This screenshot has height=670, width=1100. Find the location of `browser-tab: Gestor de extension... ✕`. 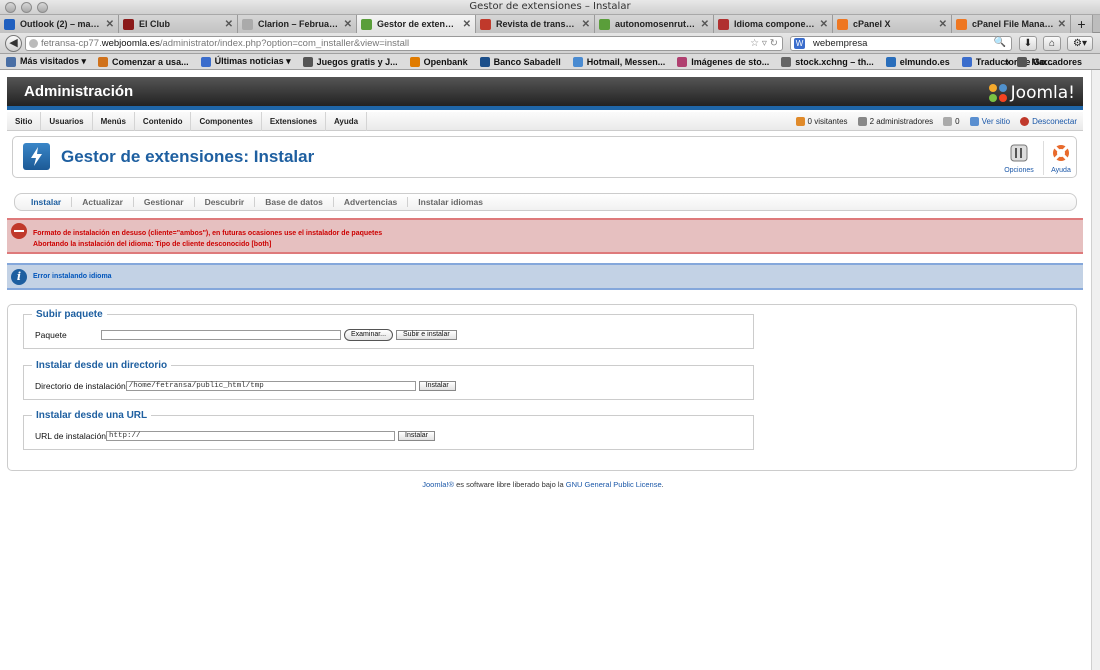

browser-tab: Gestor de extension... ✕ is located at coordinates (416, 24).